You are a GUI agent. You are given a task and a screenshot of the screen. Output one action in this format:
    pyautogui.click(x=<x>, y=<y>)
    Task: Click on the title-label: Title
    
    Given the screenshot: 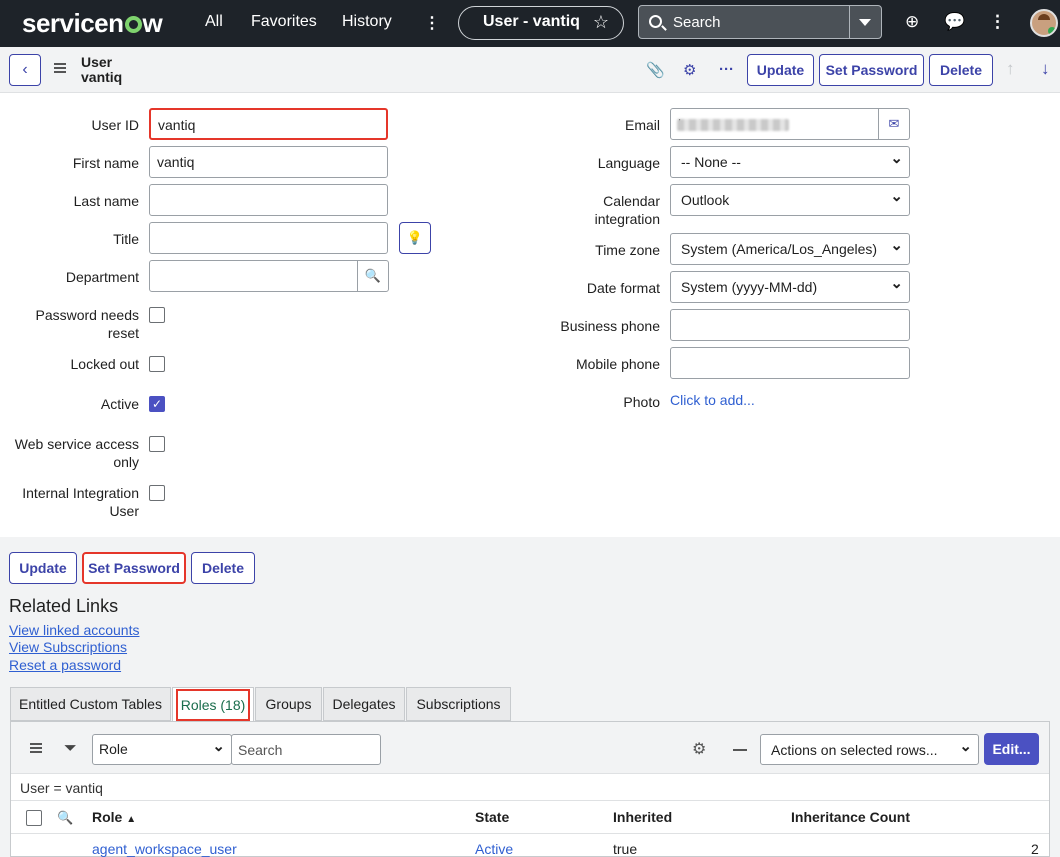 What is the action you would take?
    pyautogui.click(x=126, y=239)
    